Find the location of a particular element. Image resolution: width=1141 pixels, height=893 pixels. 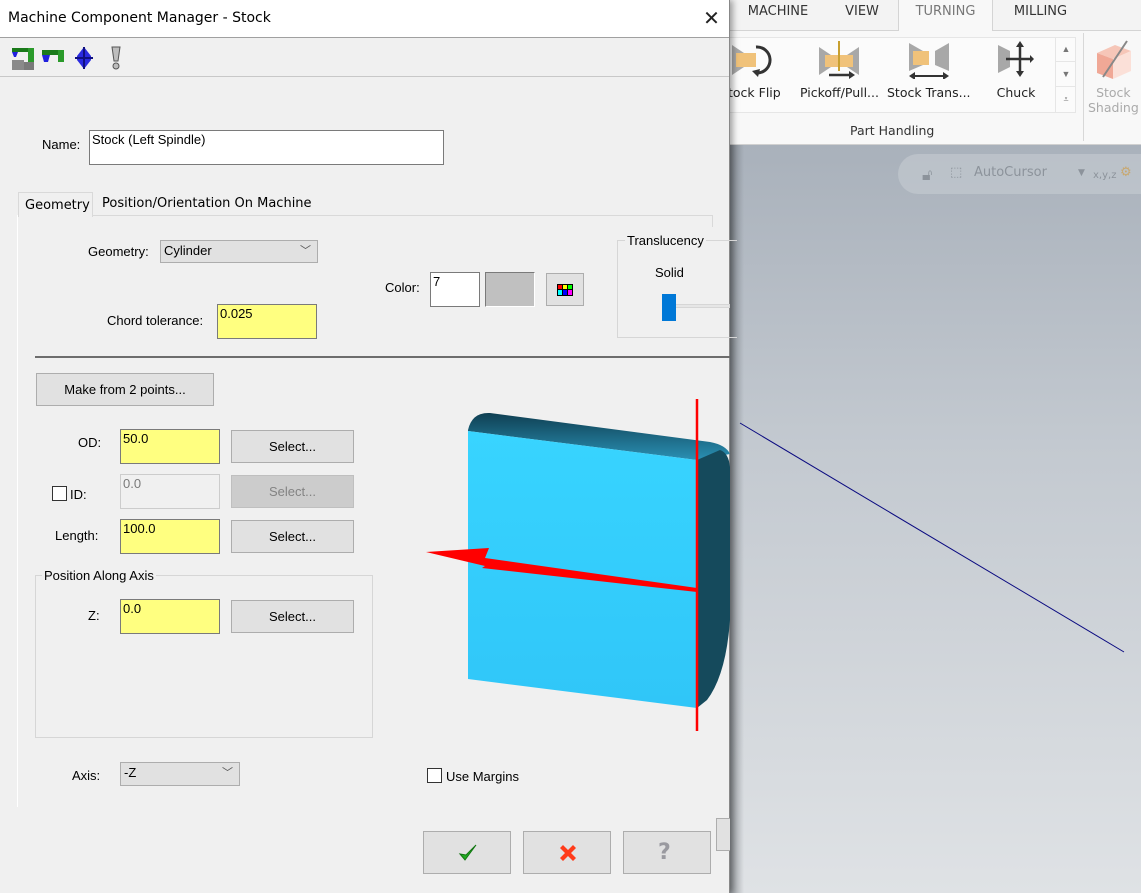

length-label: Length: is located at coordinates (77, 535).